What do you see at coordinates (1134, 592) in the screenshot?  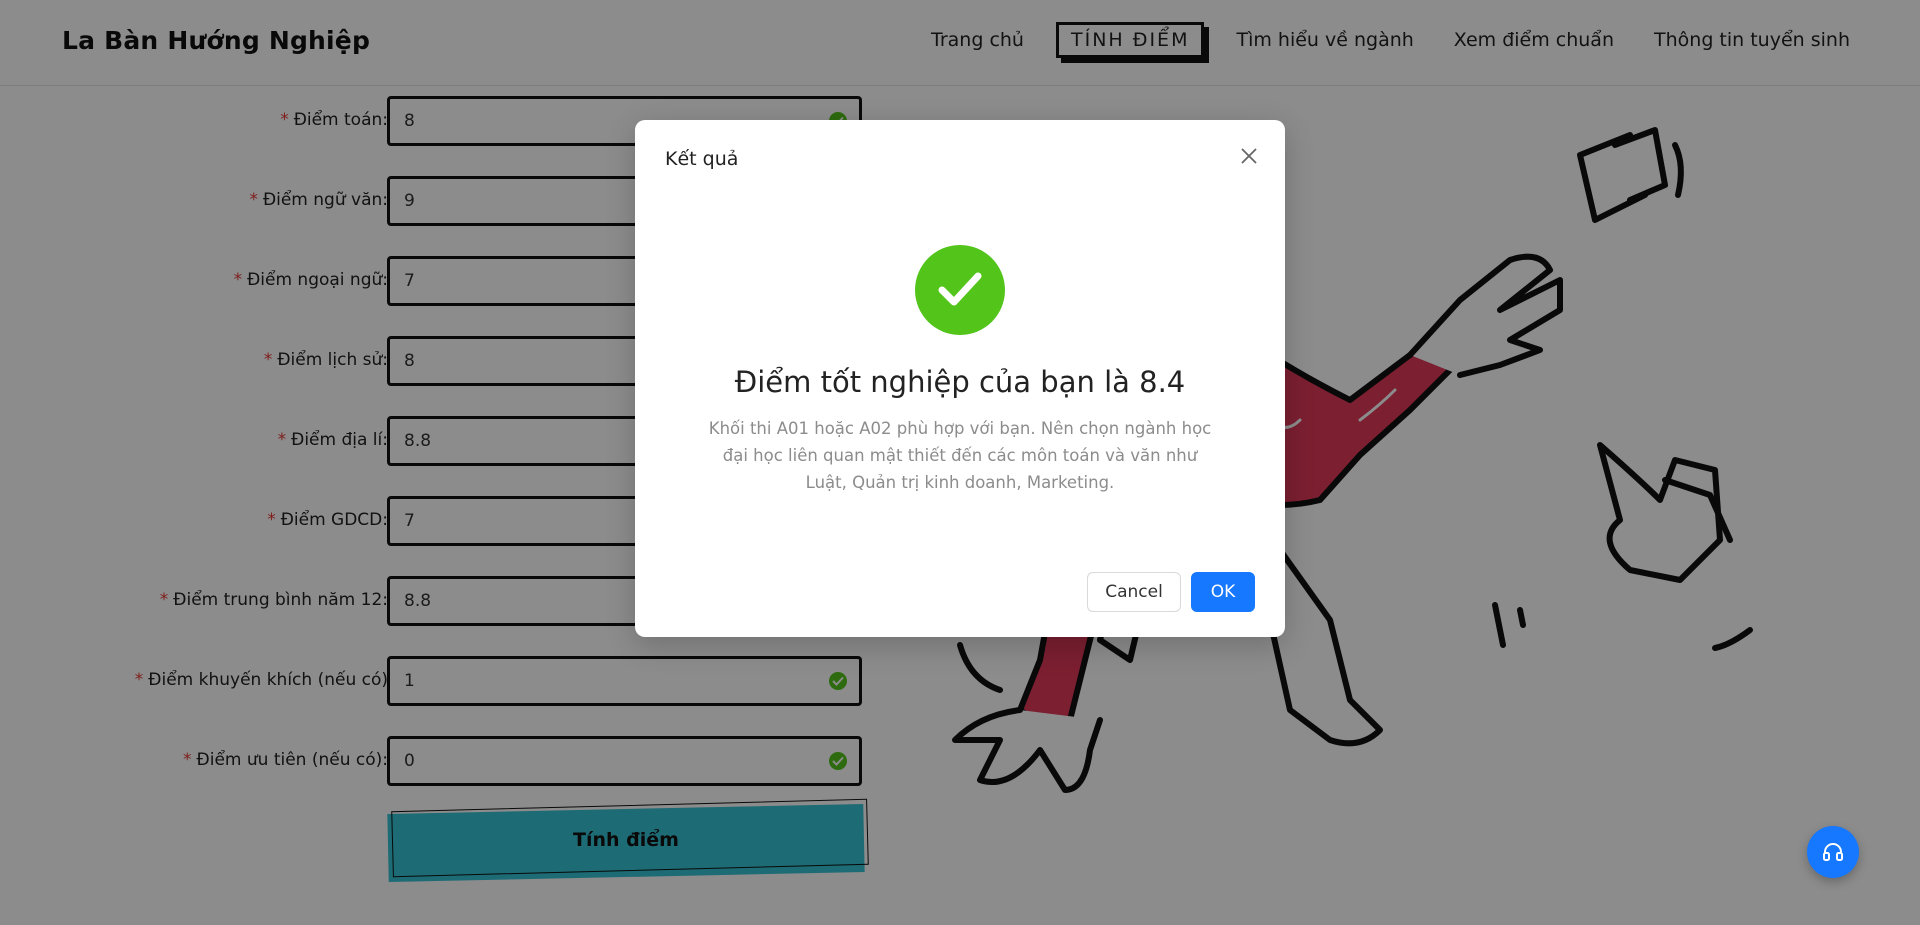 I see `cancel-button: Cancel` at bounding box center [1134, 592].